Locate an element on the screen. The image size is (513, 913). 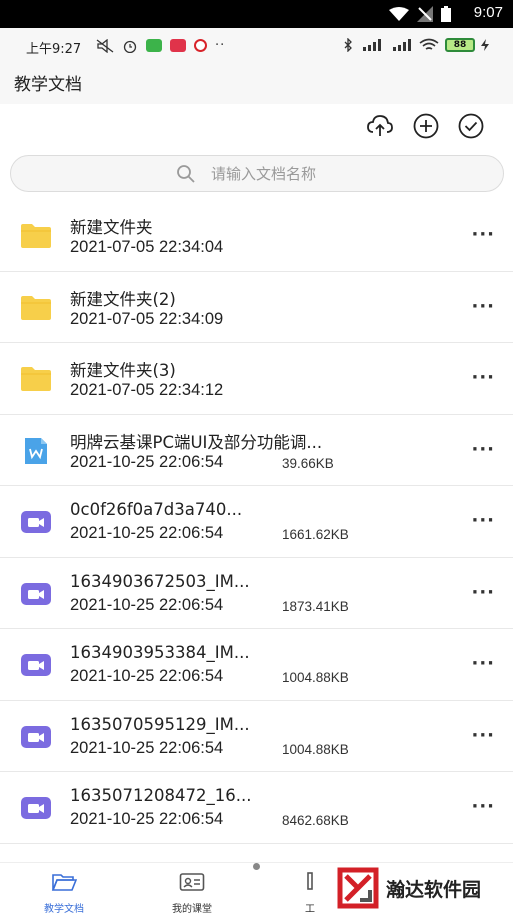
charging-icon is located at coordinates (485, 45).